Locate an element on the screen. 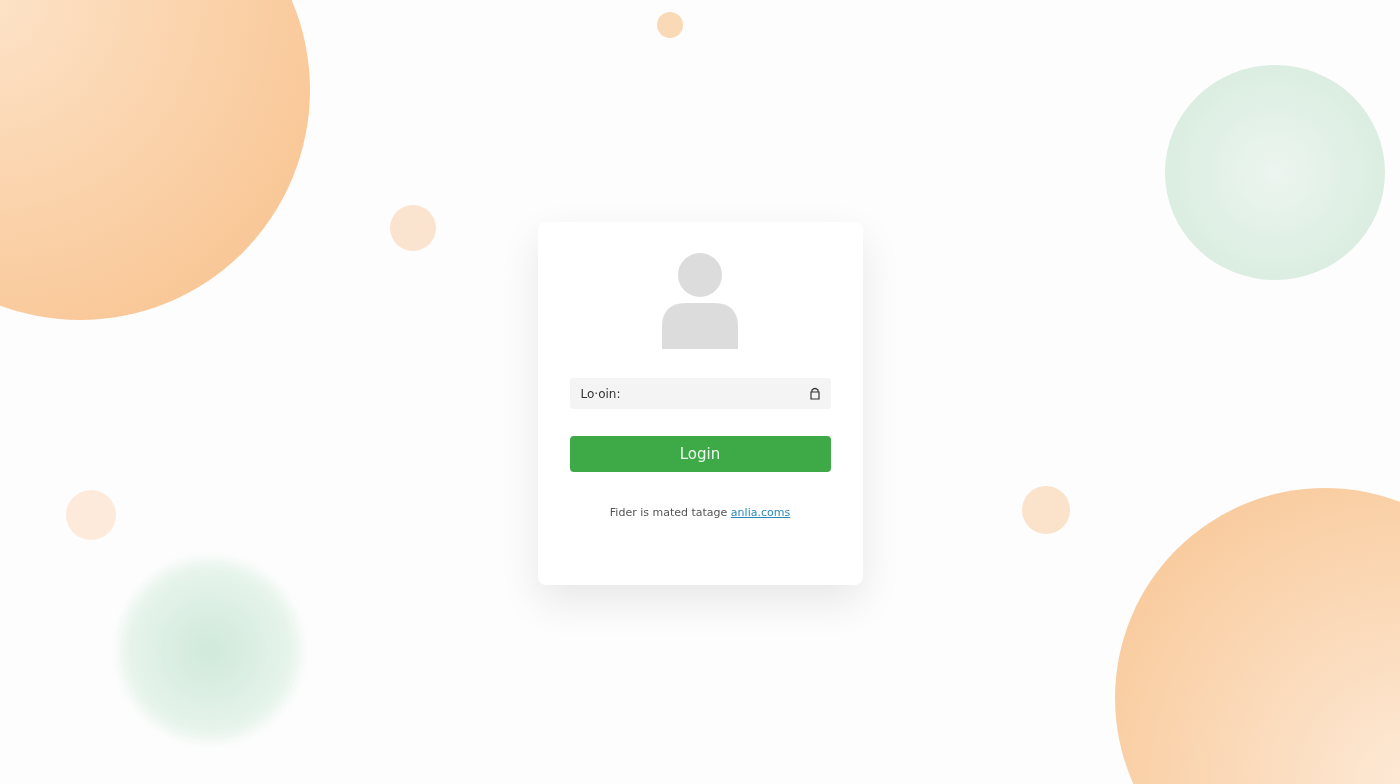 Image resolution: width=1400 pixels, height=784 pixels. footer-text: Fider is mated tatage anlia.coms is located at coordinates (700, 512).